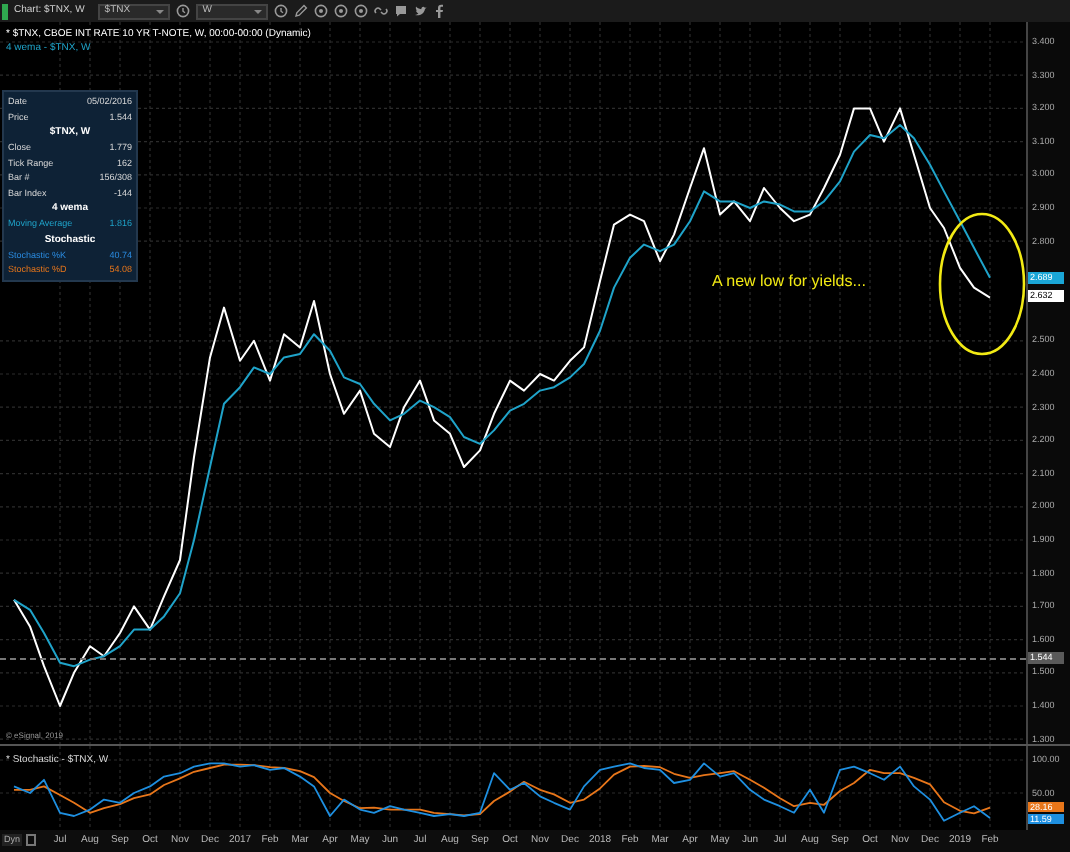 This screenshot has width=1070, height=852. Describe the element at coordinates (301, 11) in the screenshot. I see `pencil-icon` at that location.